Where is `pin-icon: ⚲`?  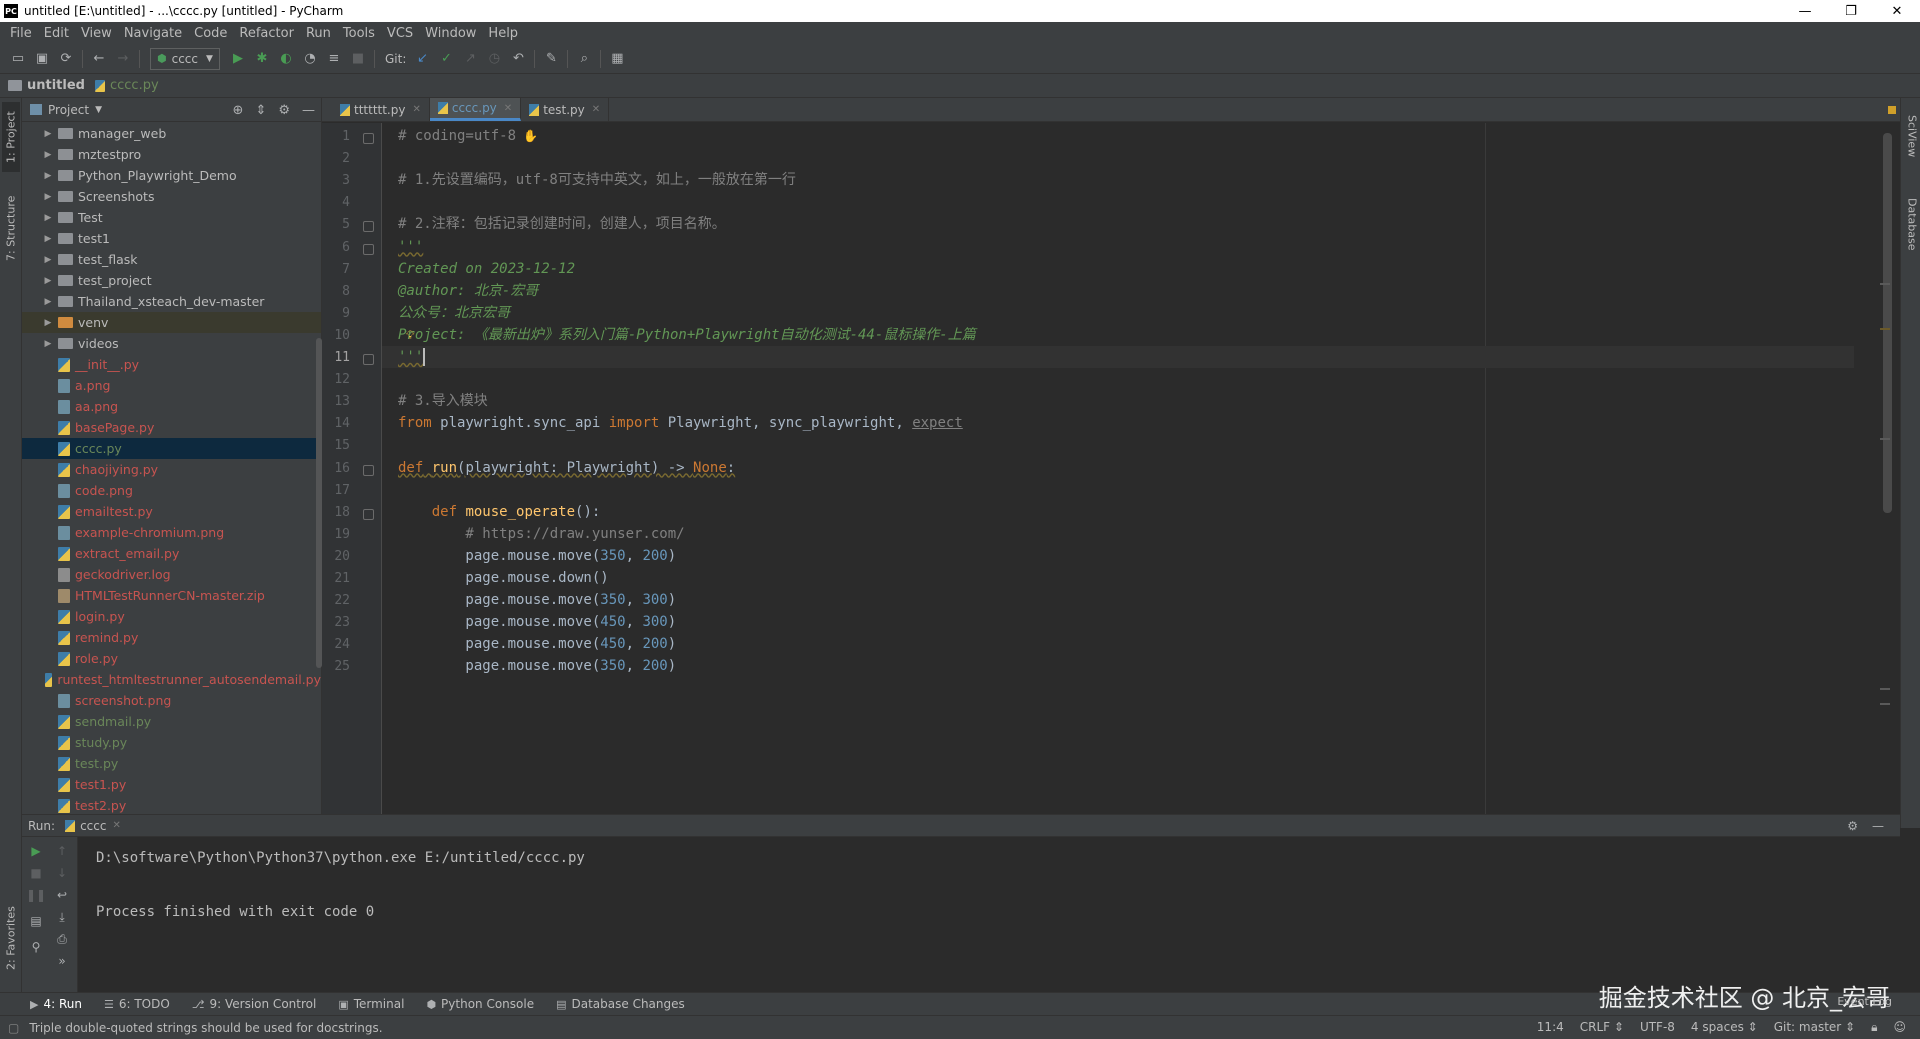 pin-icon: ⚲ is located at coordinates (36, 947).